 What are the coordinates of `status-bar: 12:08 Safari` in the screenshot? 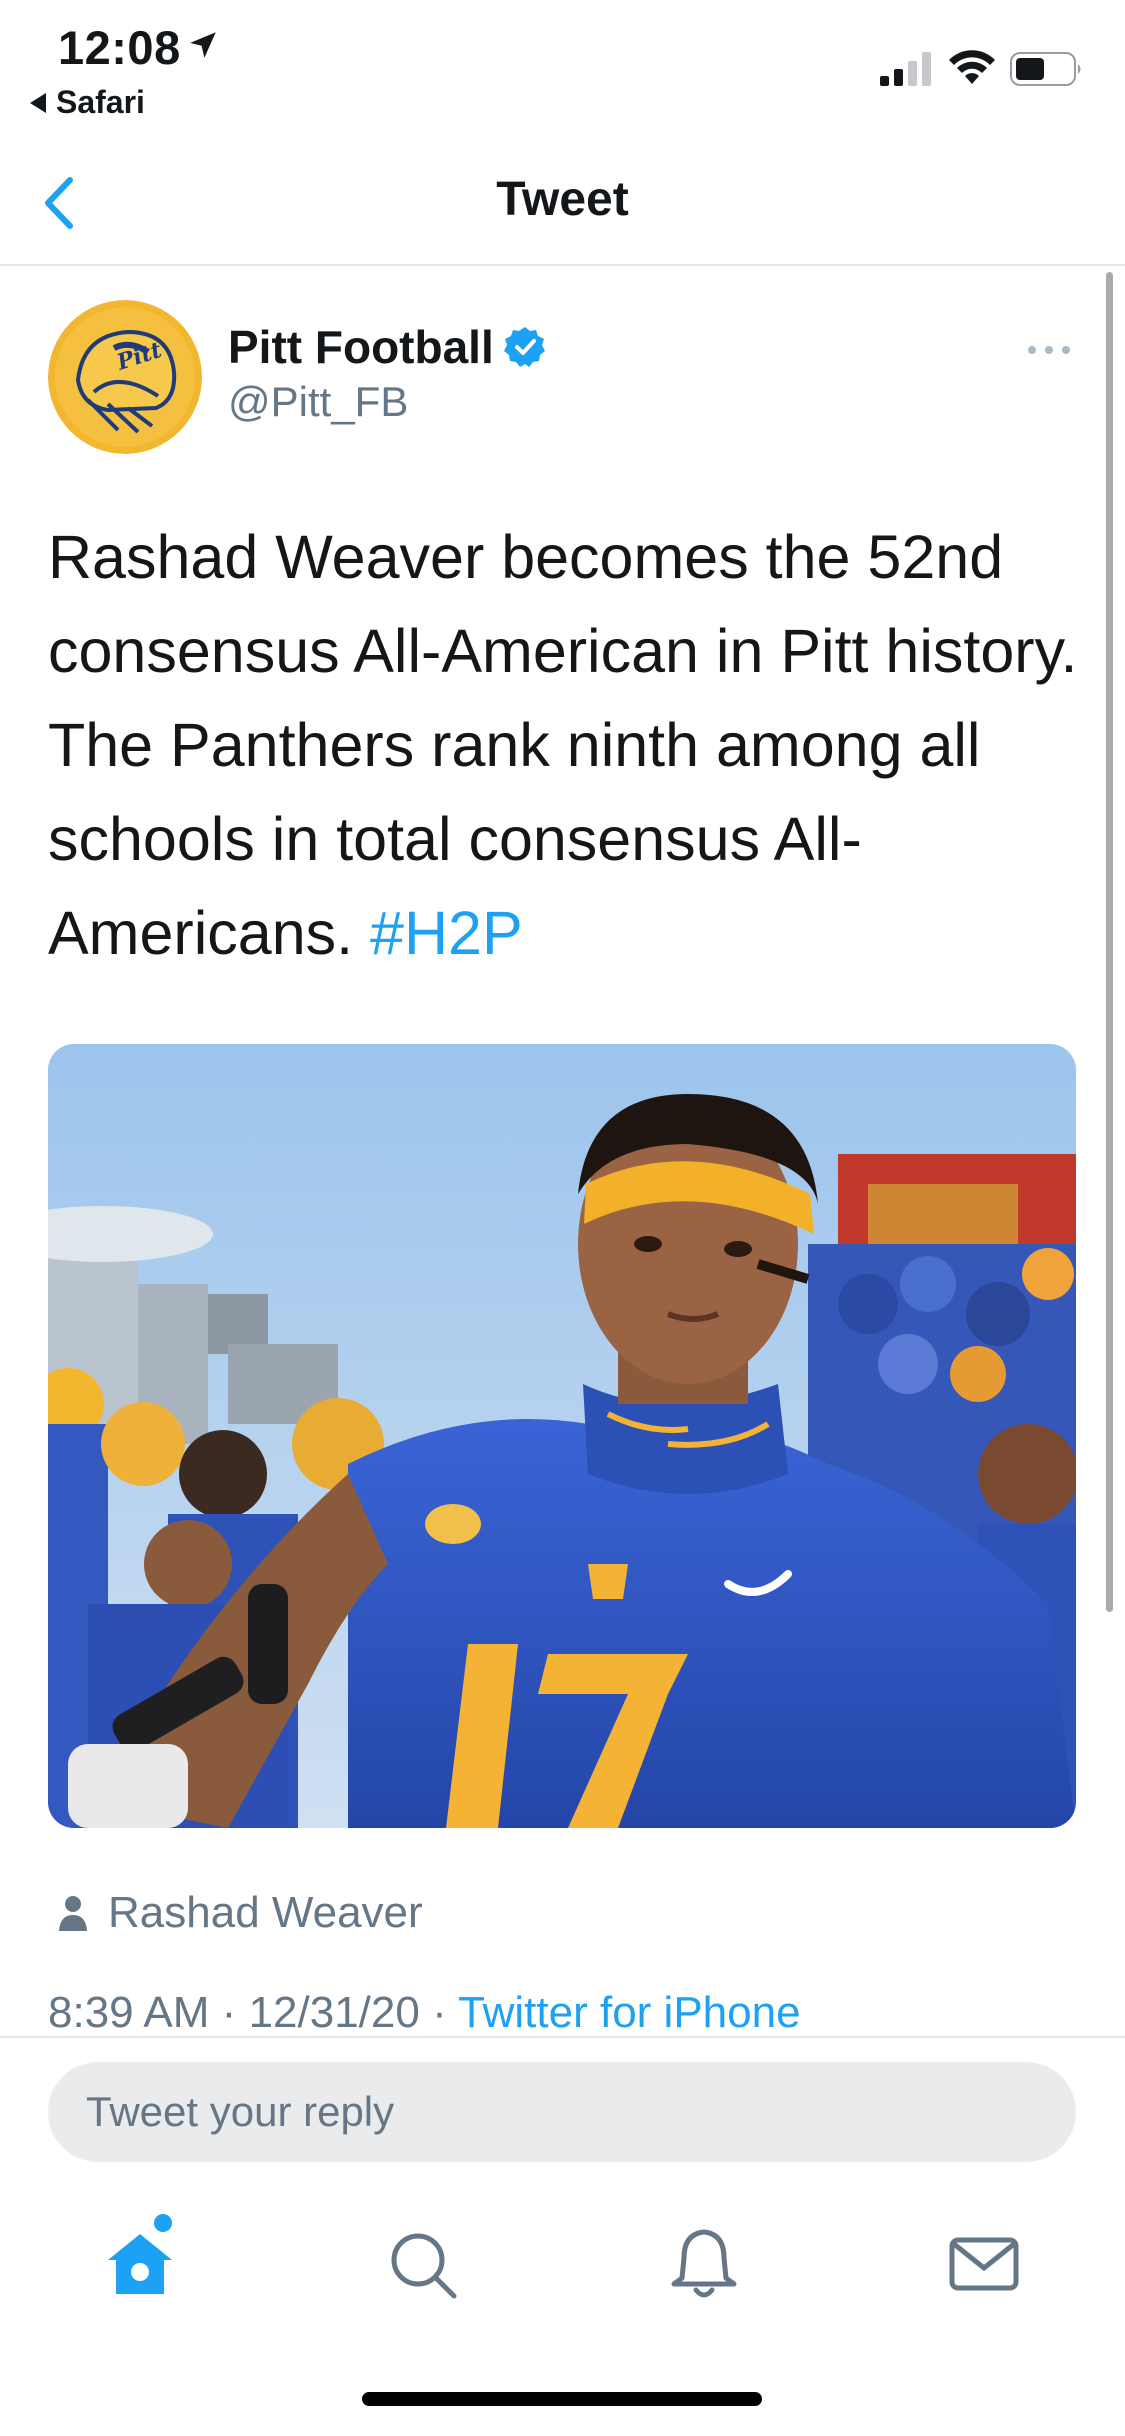 It's located at (562, 65).